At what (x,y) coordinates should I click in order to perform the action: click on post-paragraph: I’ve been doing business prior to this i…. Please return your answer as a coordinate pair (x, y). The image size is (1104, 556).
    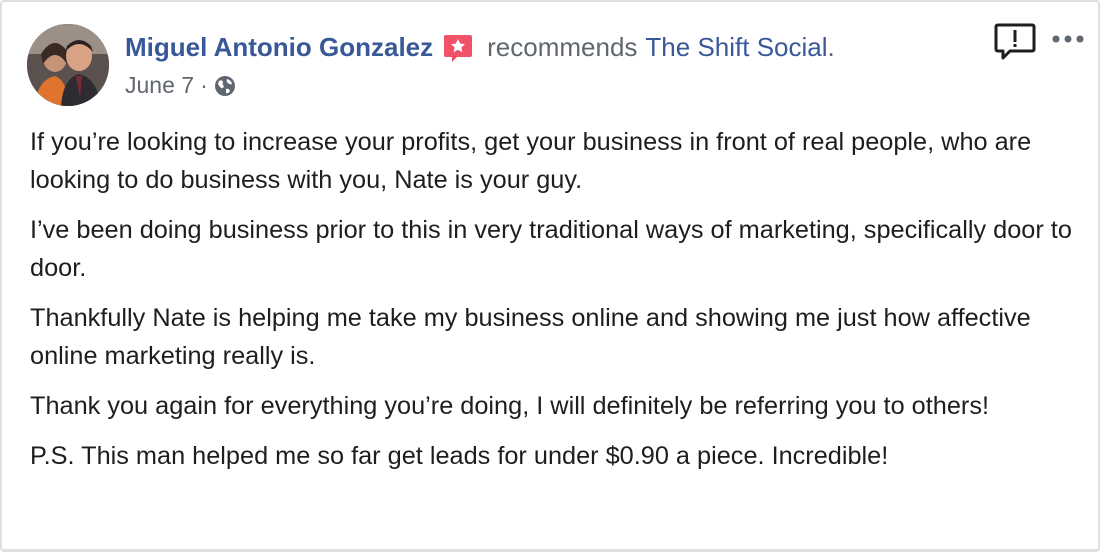
    Looking at the image, I should click on (551, 249).